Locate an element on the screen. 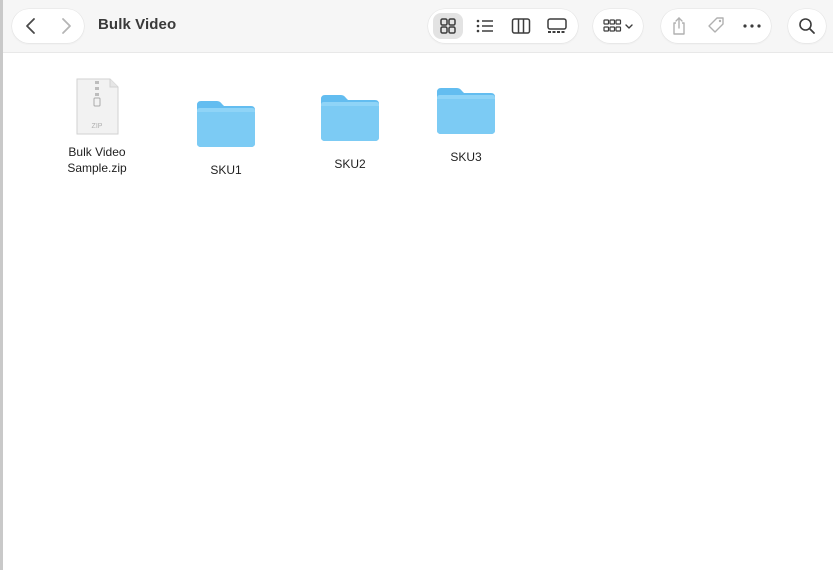 The image size is (833, 570). group-by-icon is located at coordinates (618, 25).